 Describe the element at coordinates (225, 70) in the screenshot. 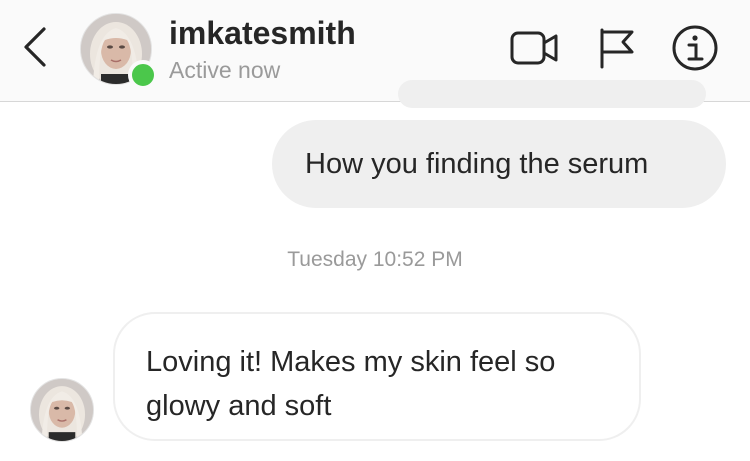

I see `active-status: Active now` at that location.